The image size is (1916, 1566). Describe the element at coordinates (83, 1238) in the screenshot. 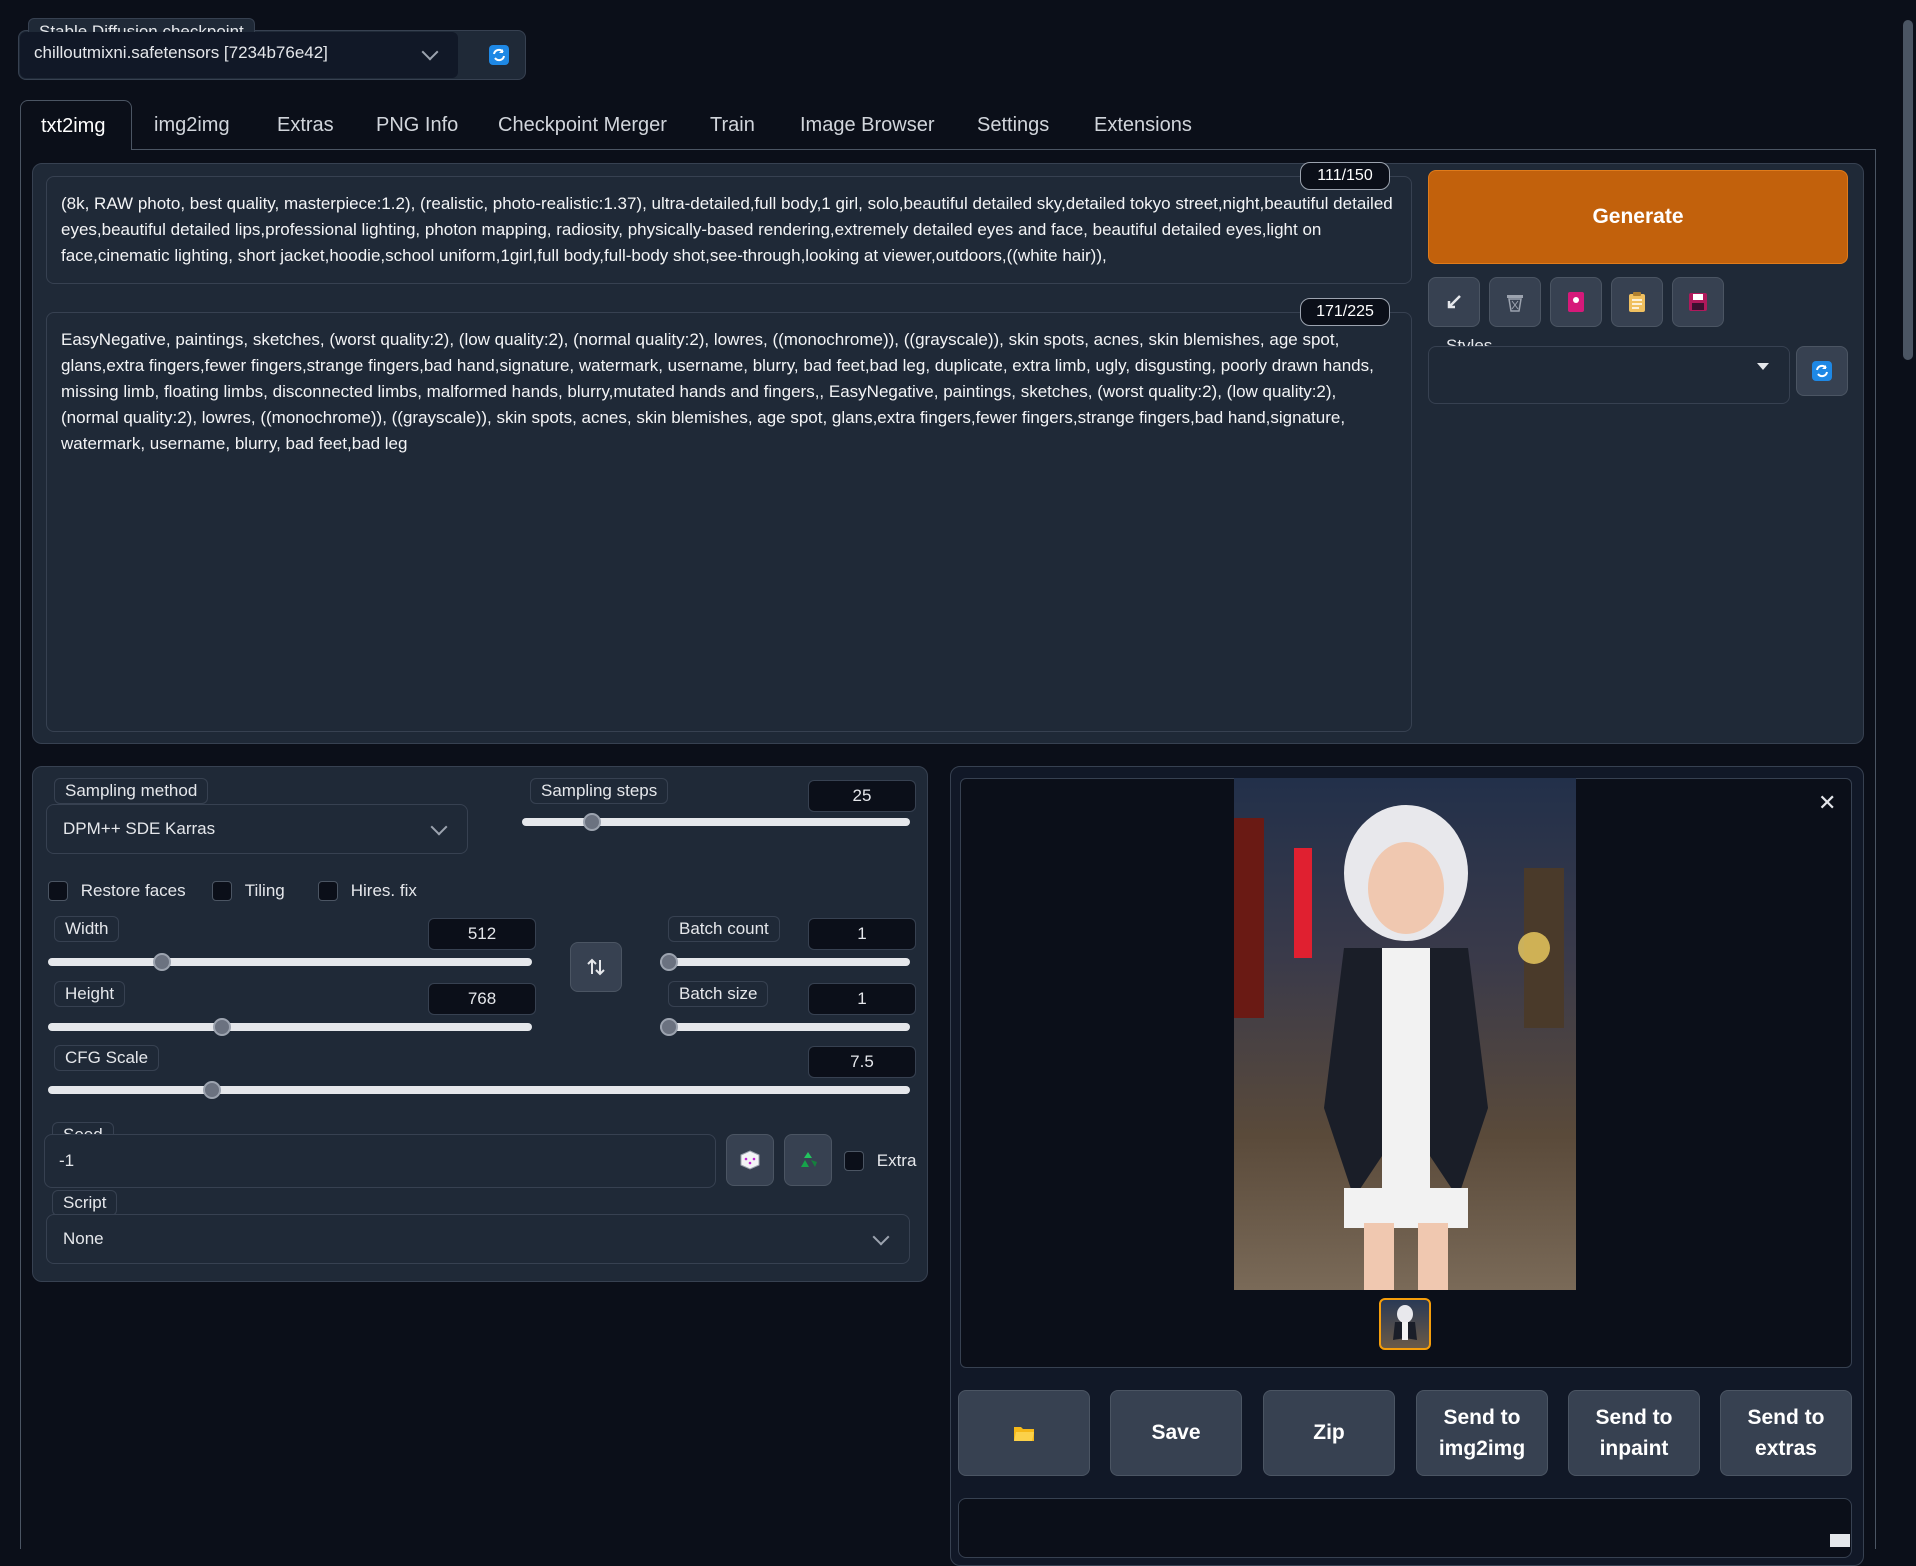

I see `script-value: None` at that location.